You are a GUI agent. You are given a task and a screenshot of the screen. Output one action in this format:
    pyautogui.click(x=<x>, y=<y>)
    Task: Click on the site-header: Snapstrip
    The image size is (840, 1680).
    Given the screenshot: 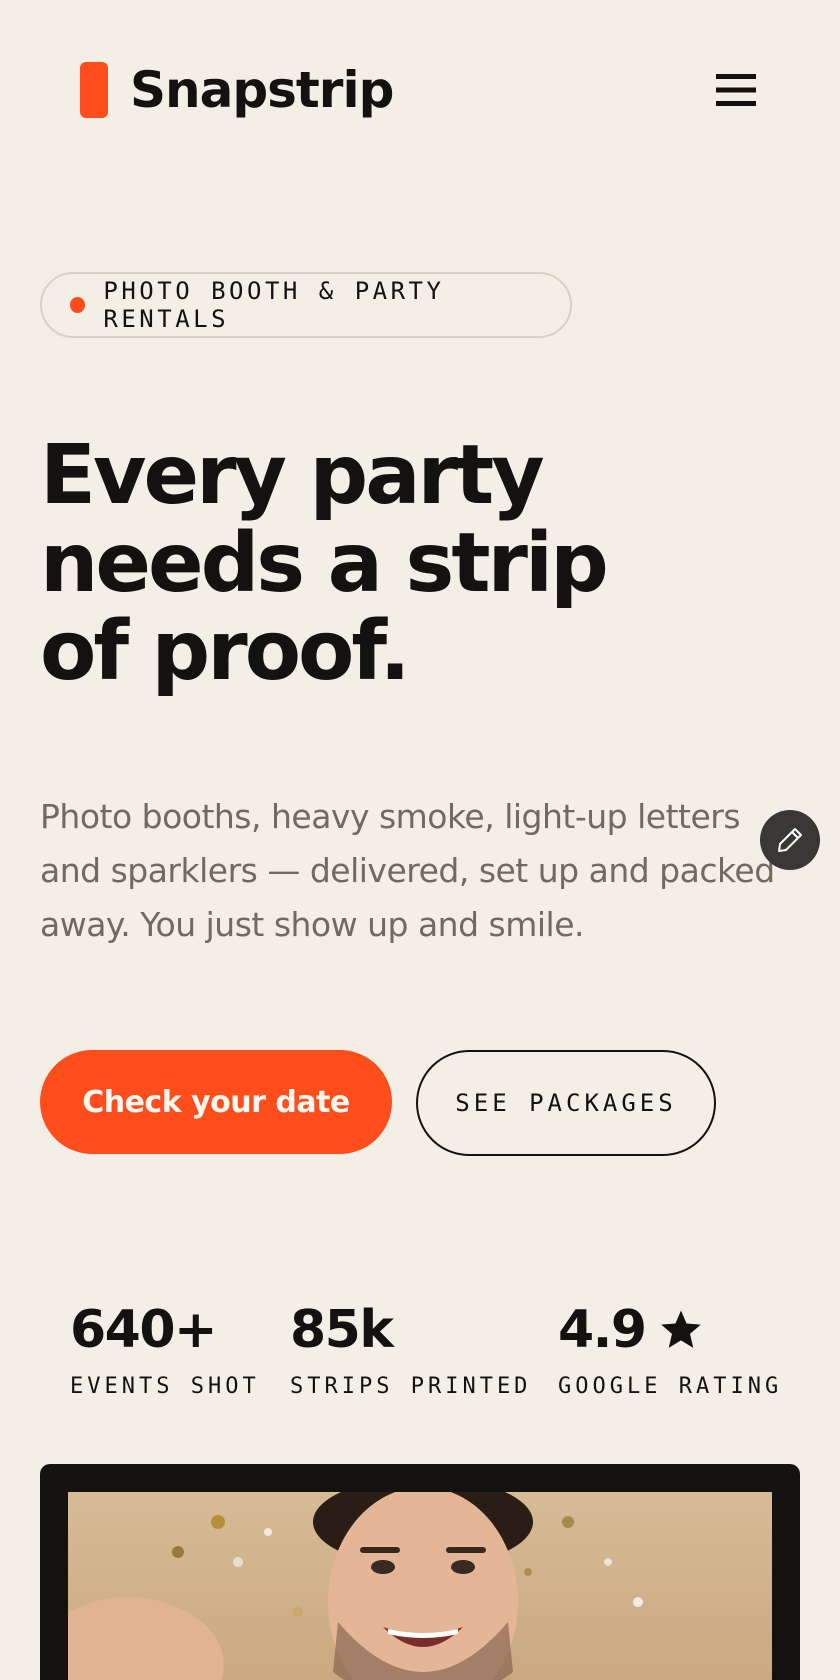 What is the action you would take?
    pyautogui.click(x=420, y=90)
    